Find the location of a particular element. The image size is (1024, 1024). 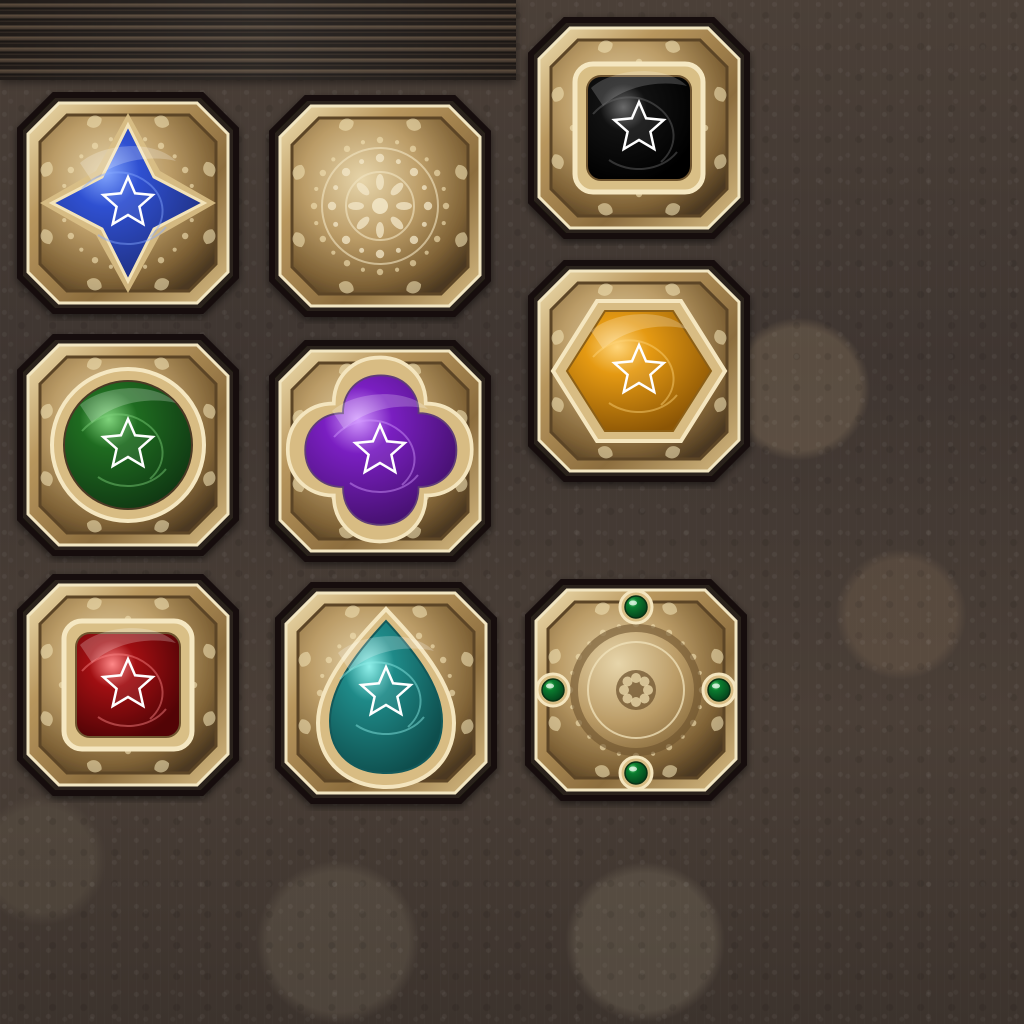

purple-quatrefoil-gem-tile is located at coordinates (380, 451).